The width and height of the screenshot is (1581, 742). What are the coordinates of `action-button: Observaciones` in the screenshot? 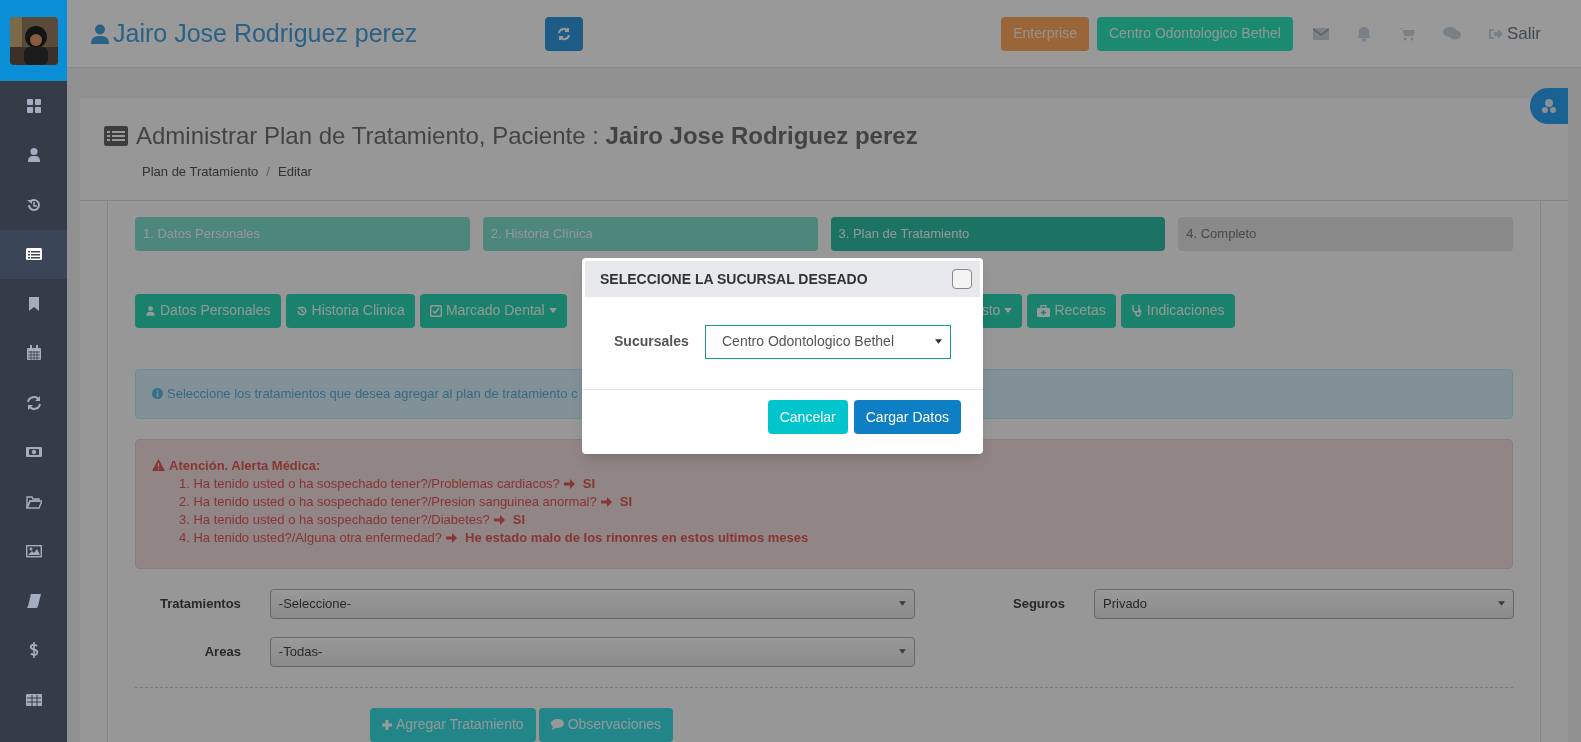 It's located at (605, 724).